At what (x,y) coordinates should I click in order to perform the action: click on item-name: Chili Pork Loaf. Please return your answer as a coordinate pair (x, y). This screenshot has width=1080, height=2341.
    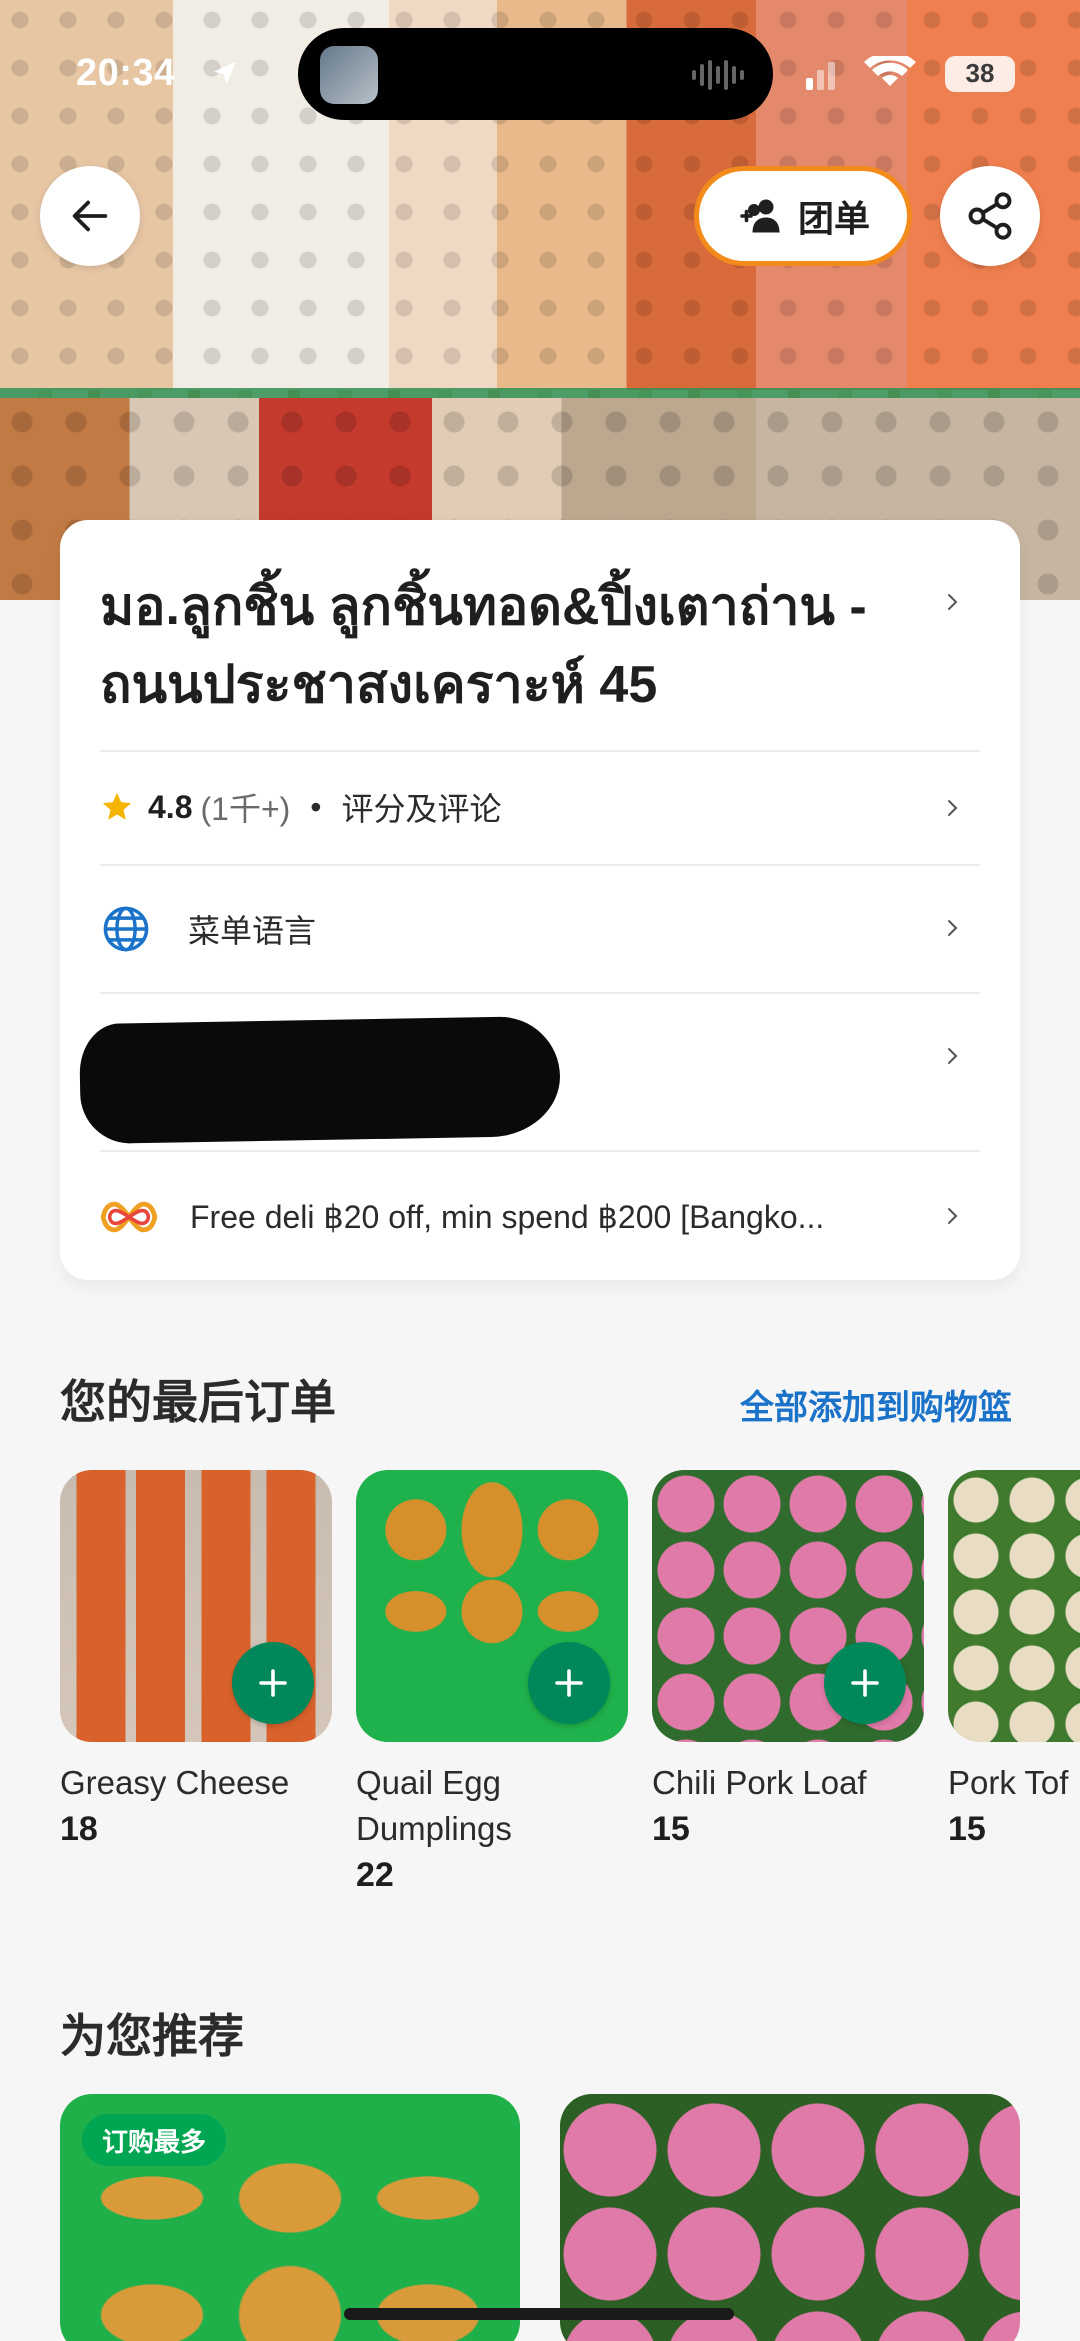
    Looking at the image, I should click on (759, 1782).